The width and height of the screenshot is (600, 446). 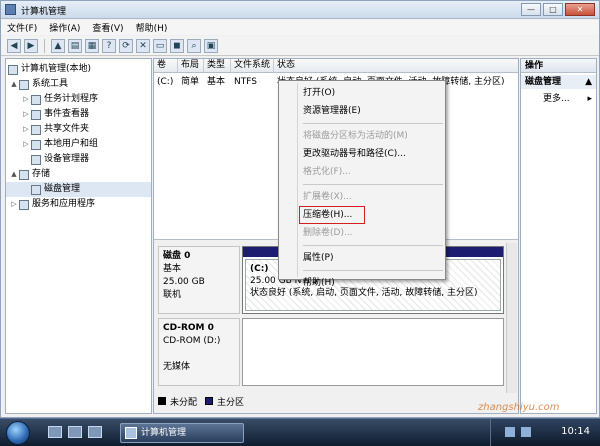 I want to click on back-icon: ◀, so click(x=14, y=45).